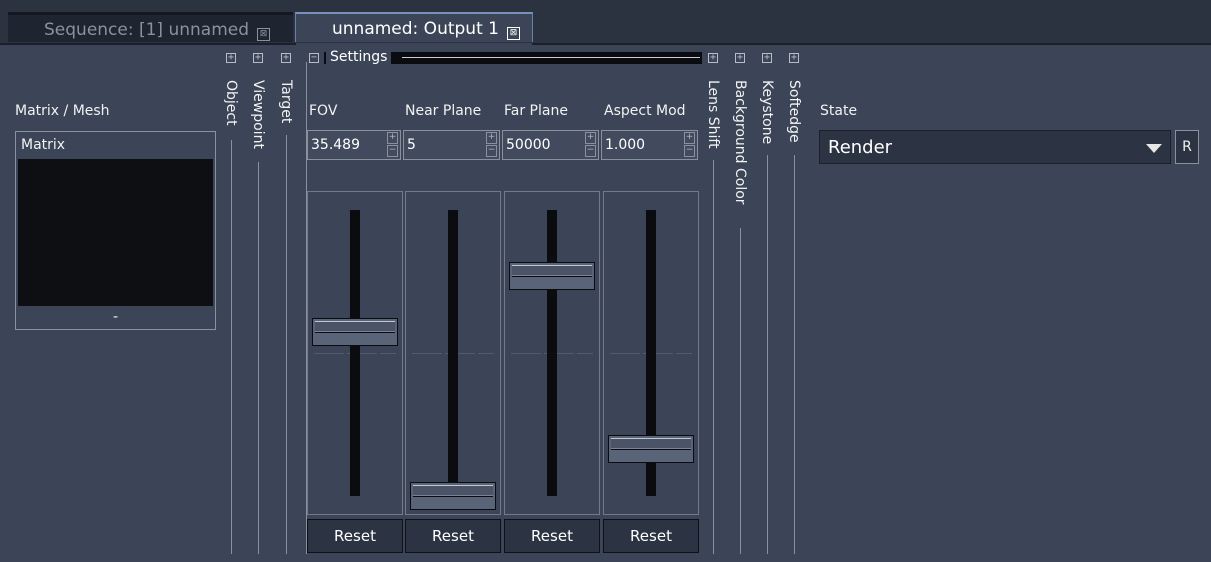 This screenshot has width=1211, height=562. What do you see at coordinates (528, 145) in the screenshot?
I see `far-plane-value: 50000` at bounding box center [528, 145].